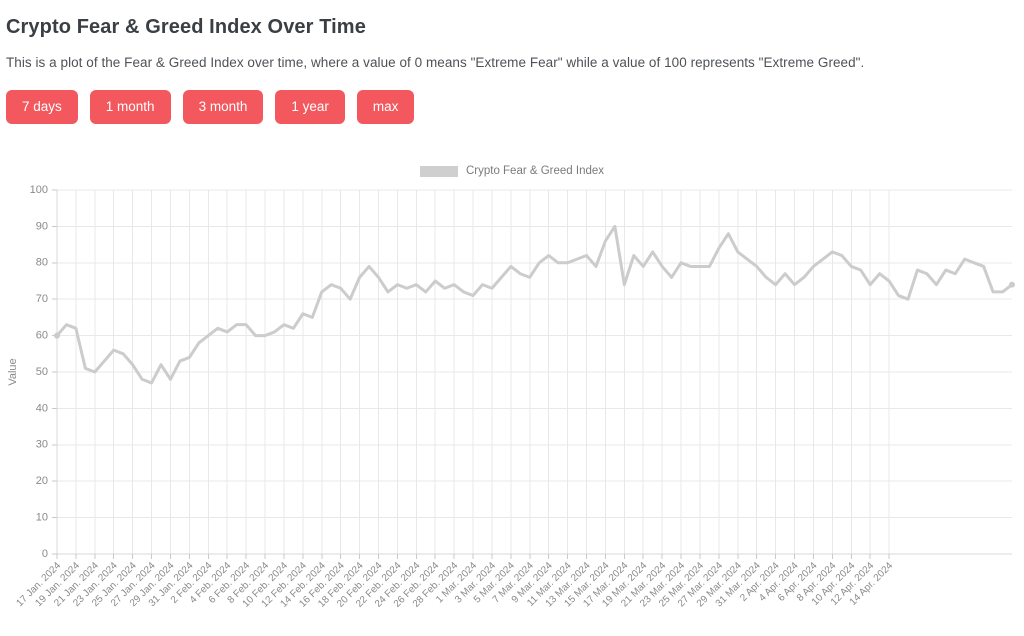 The image size is (1024, 636). What do you see at coordinates (42, 226) in the screenshot?
I see `y-tick-label: 90` at bounding box center [42, 226].